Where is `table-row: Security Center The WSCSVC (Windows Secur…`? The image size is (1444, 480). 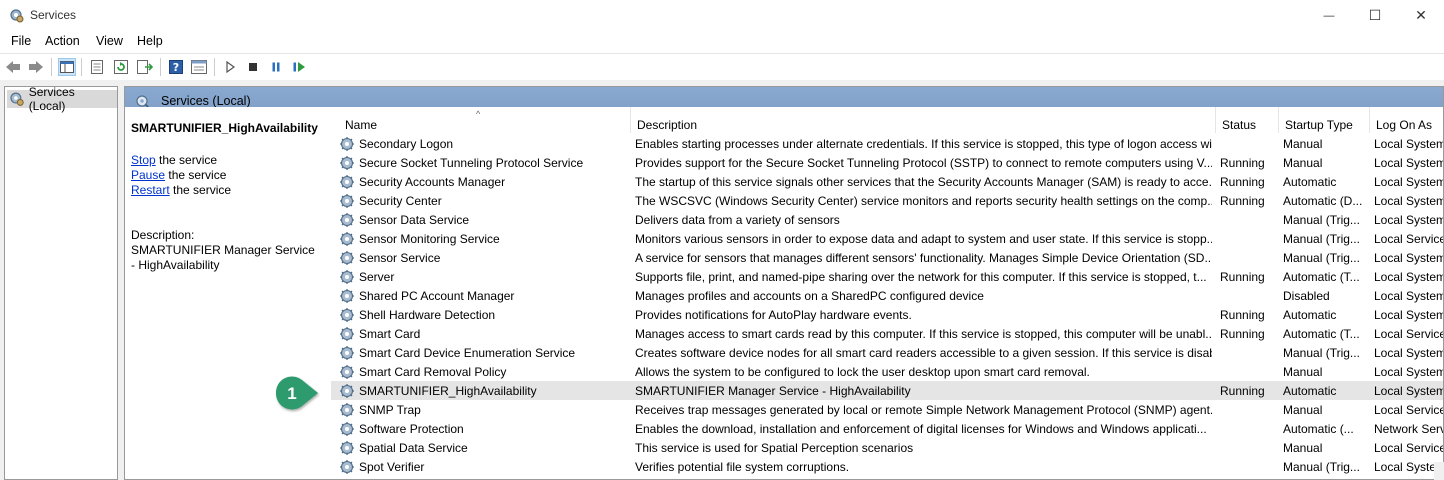
table-row: Security Center The WSCSVC (Windows Secur… is located at coordinates (887, 200).